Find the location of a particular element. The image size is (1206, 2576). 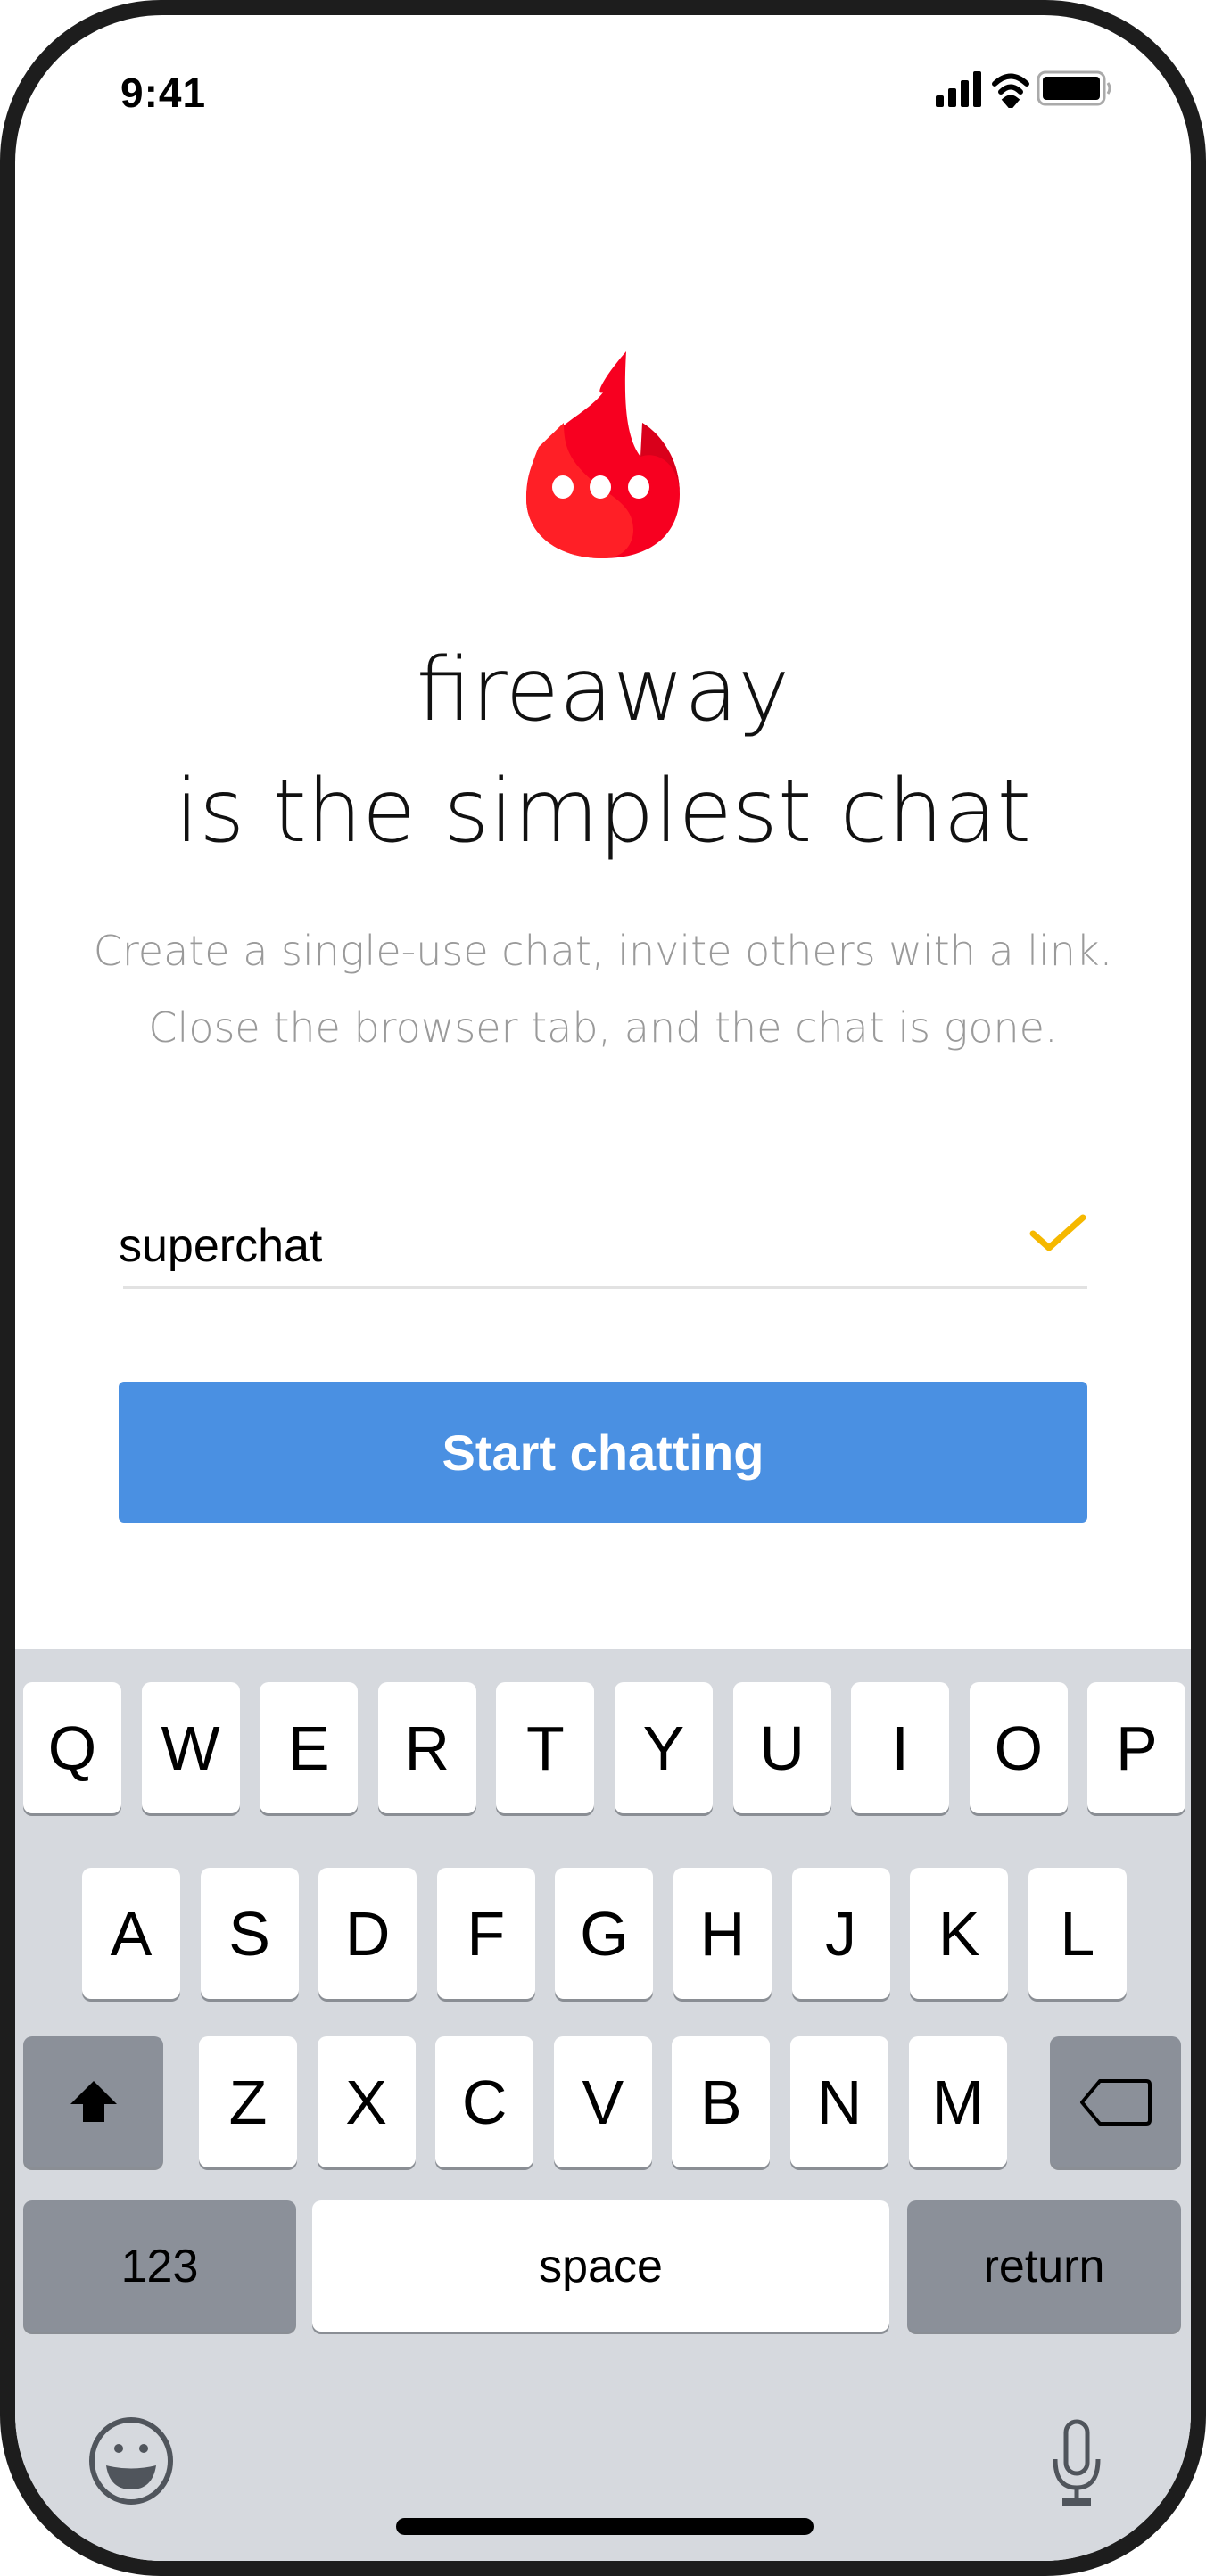

key-n: N is located at coordinates (839, 2102).